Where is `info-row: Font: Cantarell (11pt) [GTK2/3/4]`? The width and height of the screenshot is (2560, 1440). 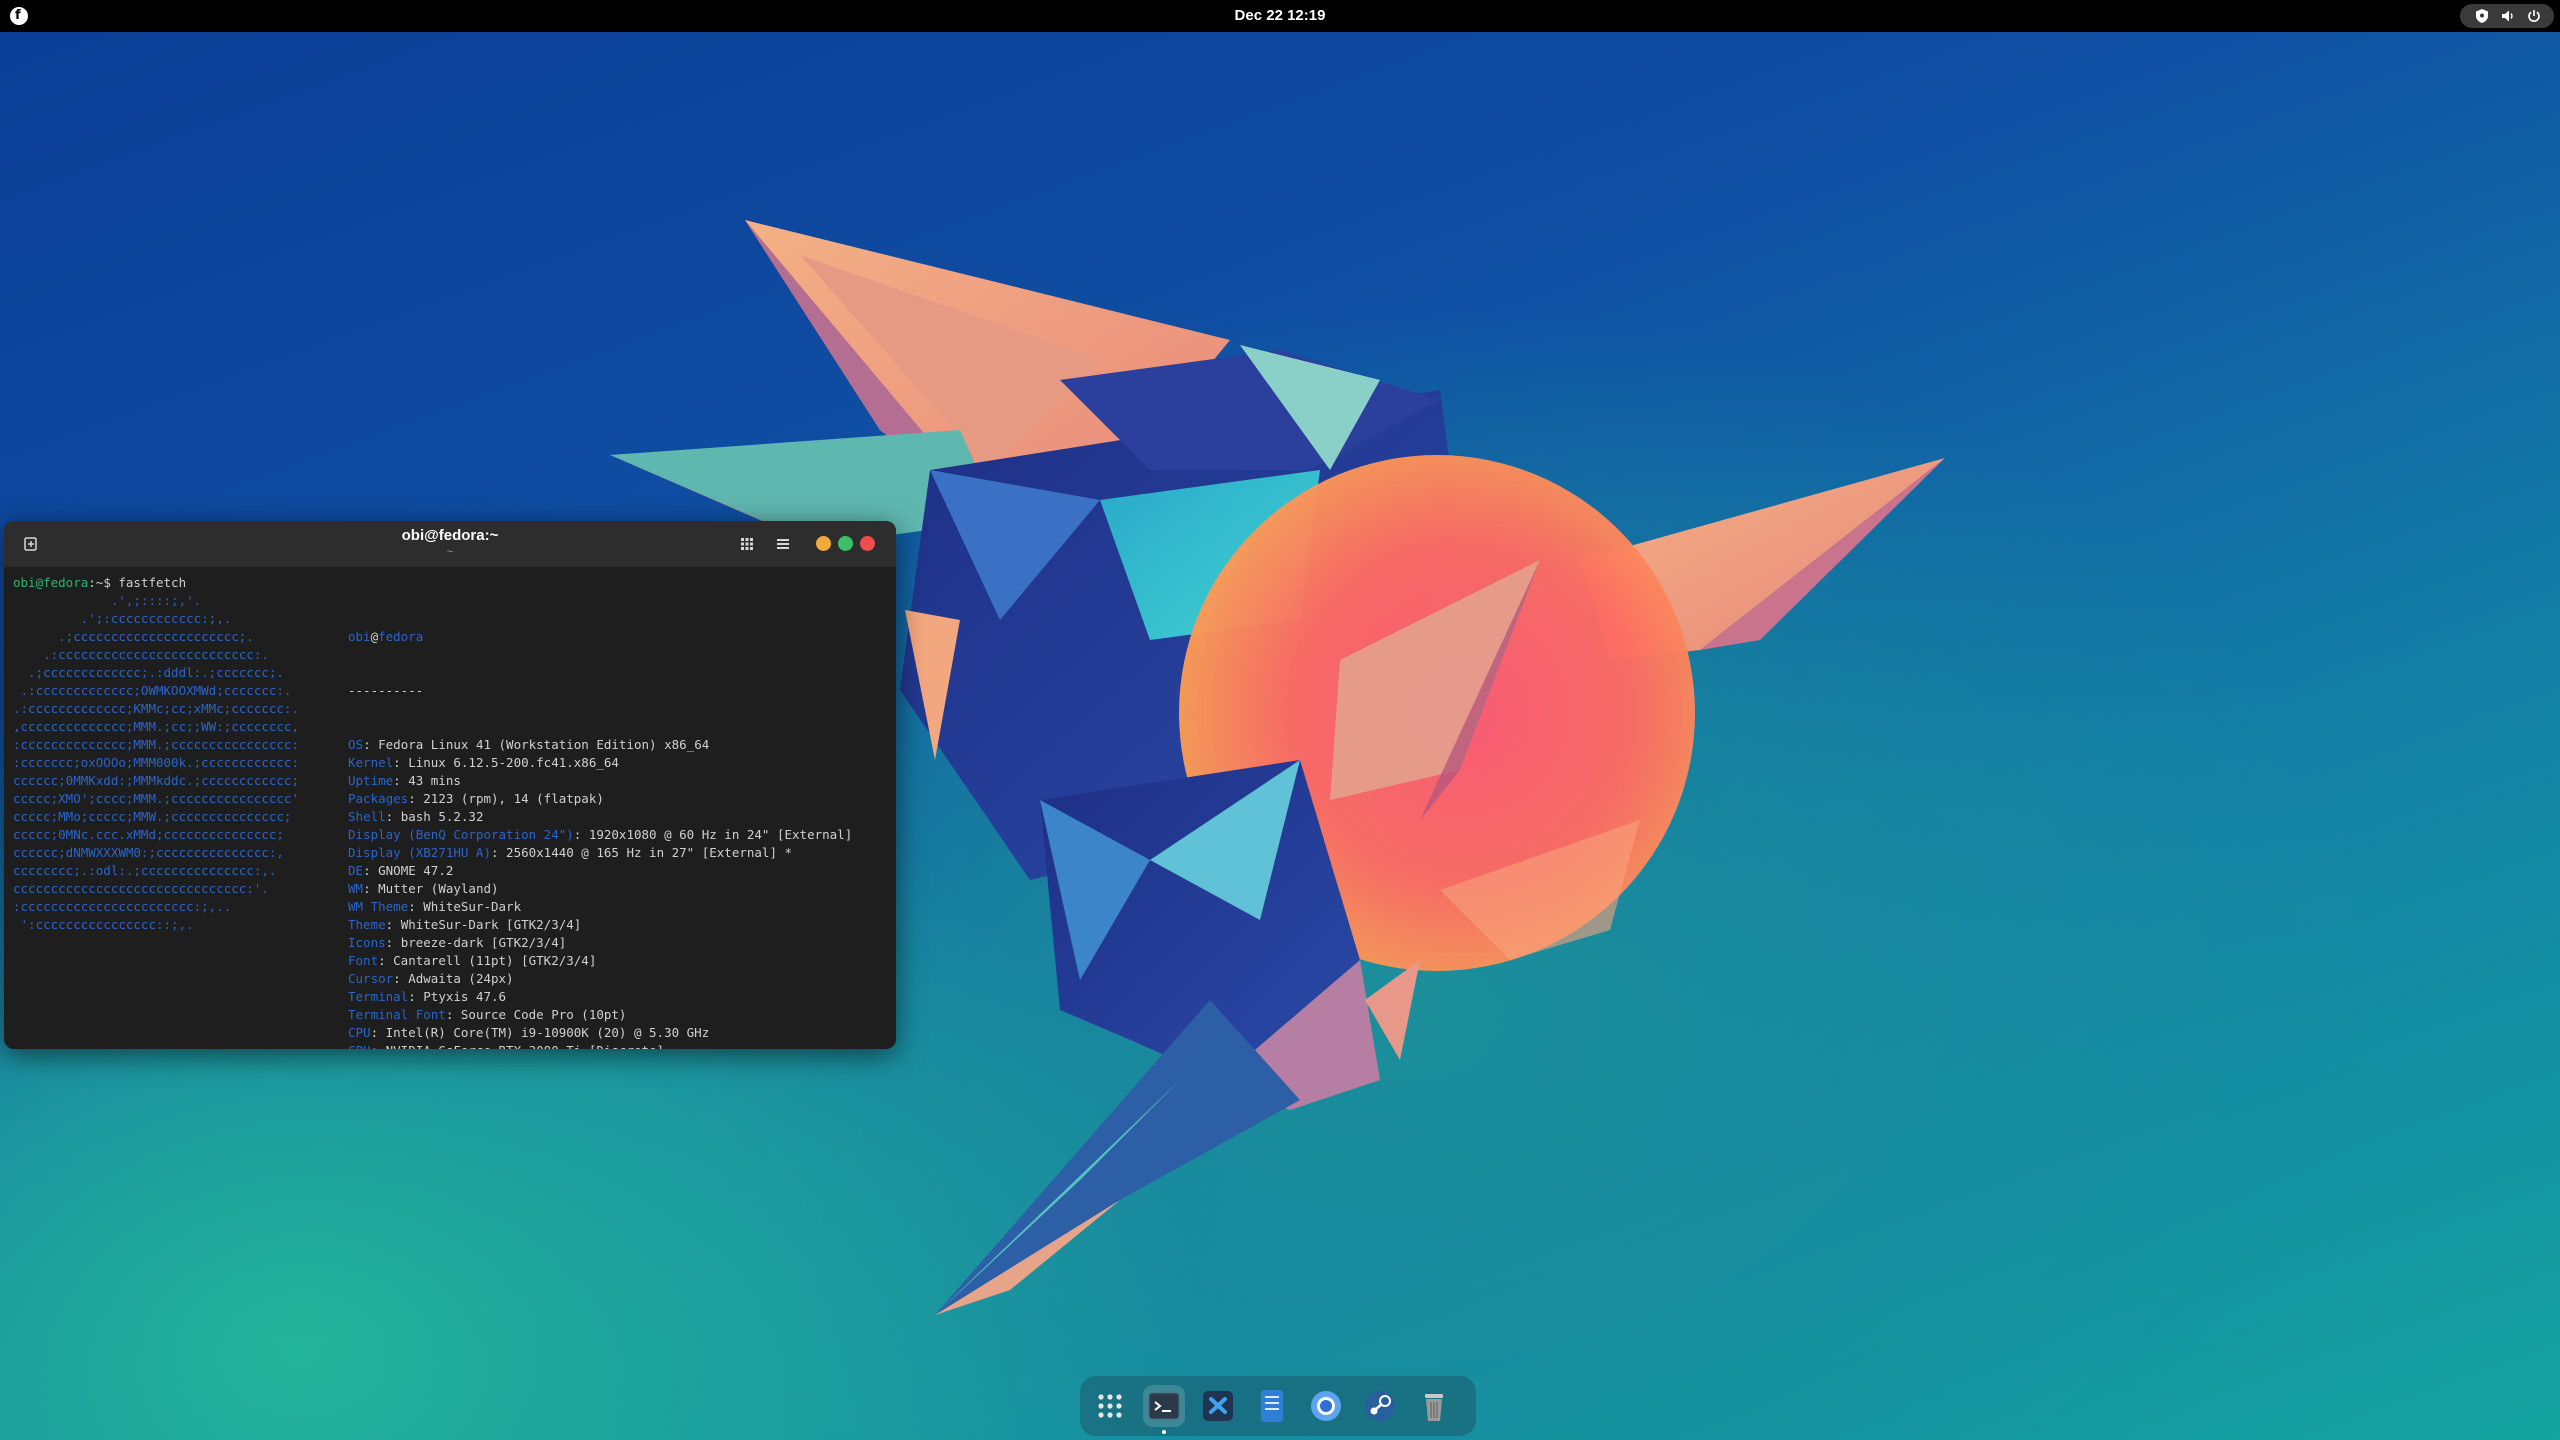 info-row: Font: Cantarell (11pt) [GTK2/3/4] is located at coordinates (600, 961).